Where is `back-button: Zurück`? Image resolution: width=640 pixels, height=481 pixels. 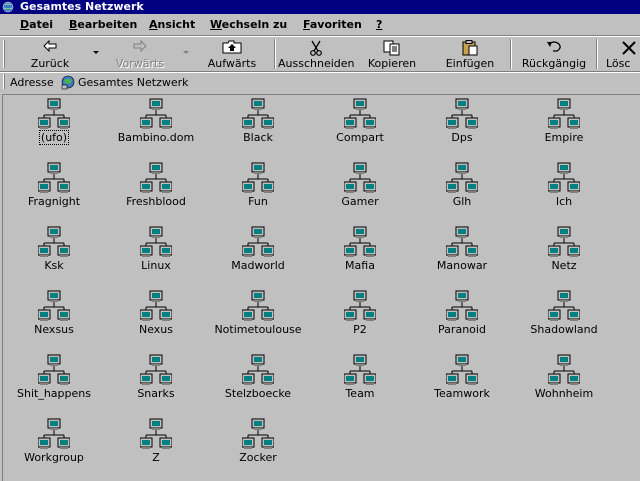 back-button: Zurück is located at coordinates (50, 54).